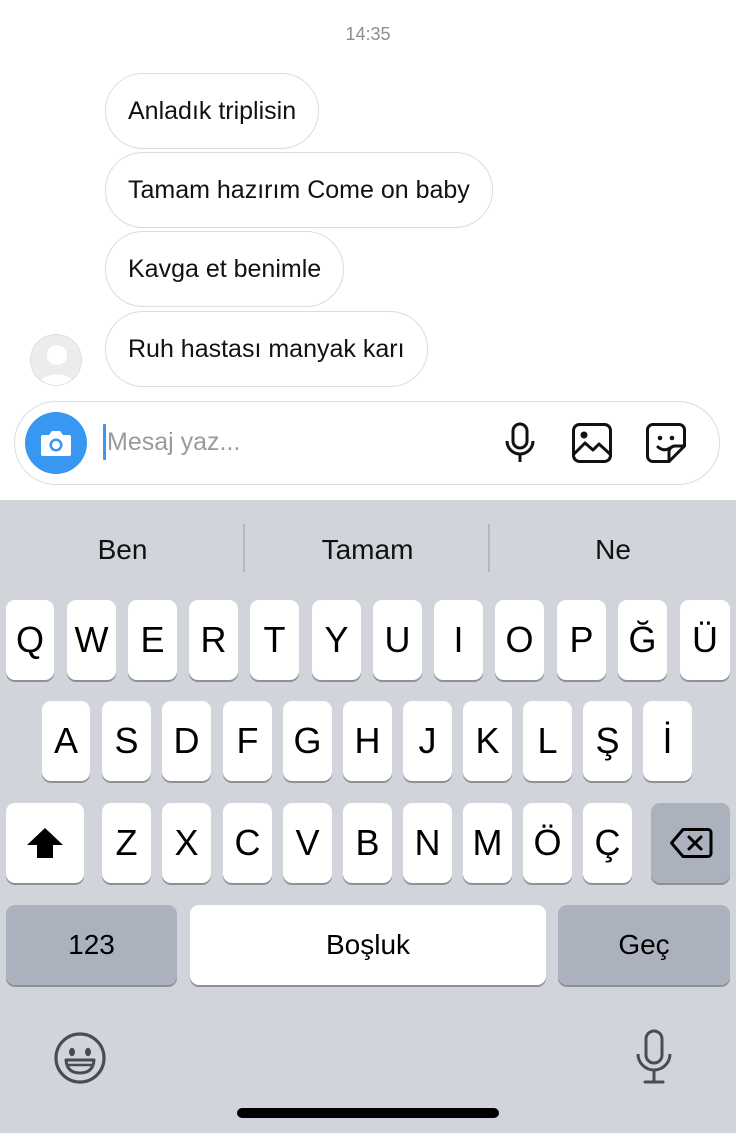  Describe the element at coordinates (644, 945) in the screenshot. I see `return-key: Geç` at that location.